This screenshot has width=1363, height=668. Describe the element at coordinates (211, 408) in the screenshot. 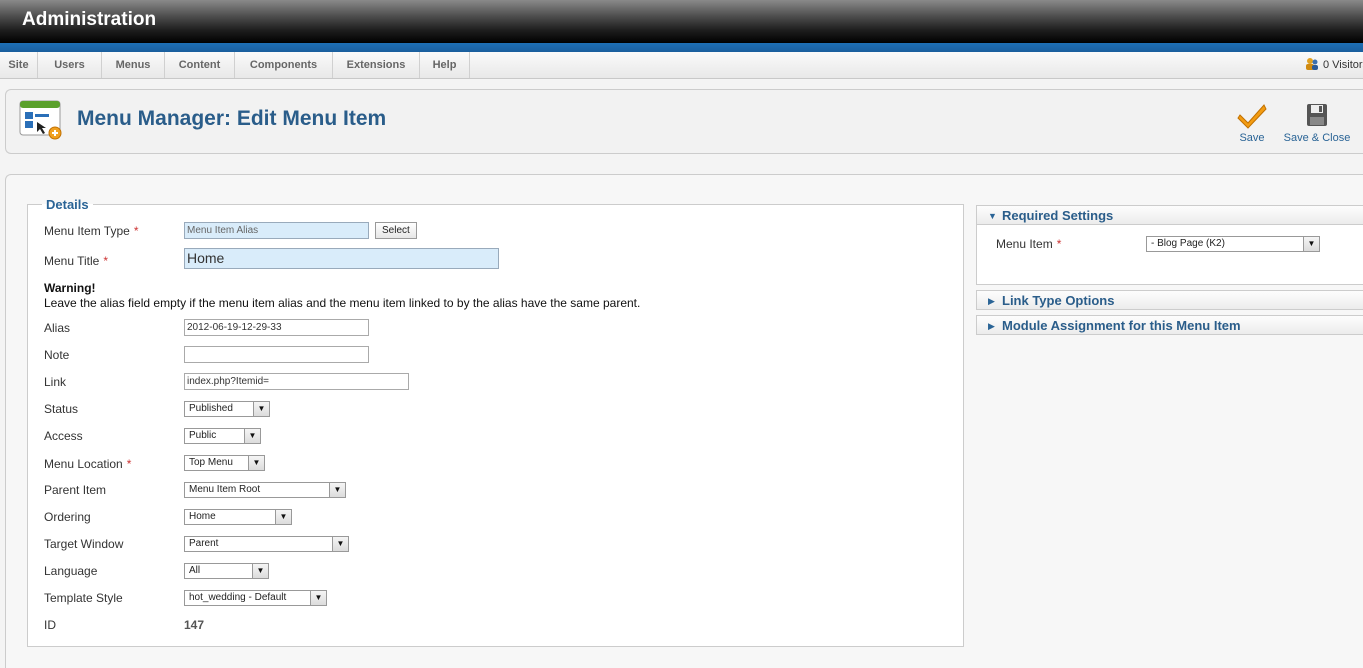

I see `status-value: Published` at that location.